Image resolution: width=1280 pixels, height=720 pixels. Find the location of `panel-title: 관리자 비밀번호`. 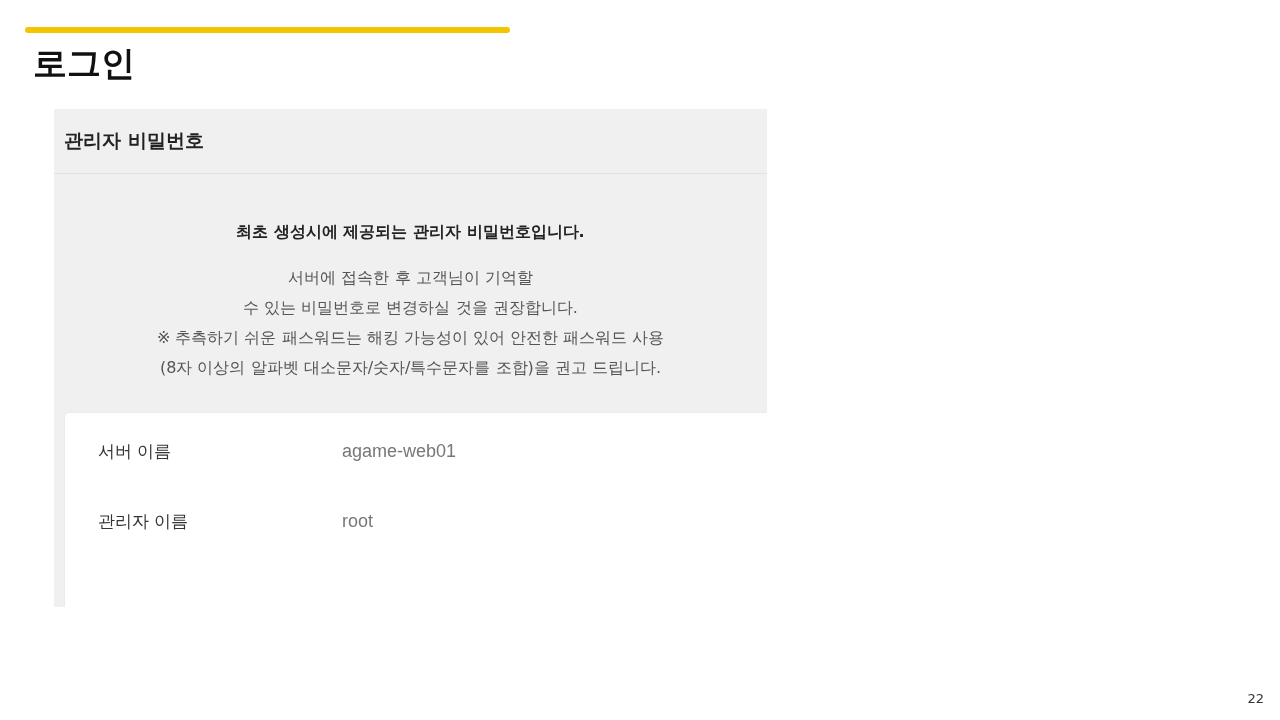

panel-title: 관리자 비밀번호 is located at coordinates (134, 140).